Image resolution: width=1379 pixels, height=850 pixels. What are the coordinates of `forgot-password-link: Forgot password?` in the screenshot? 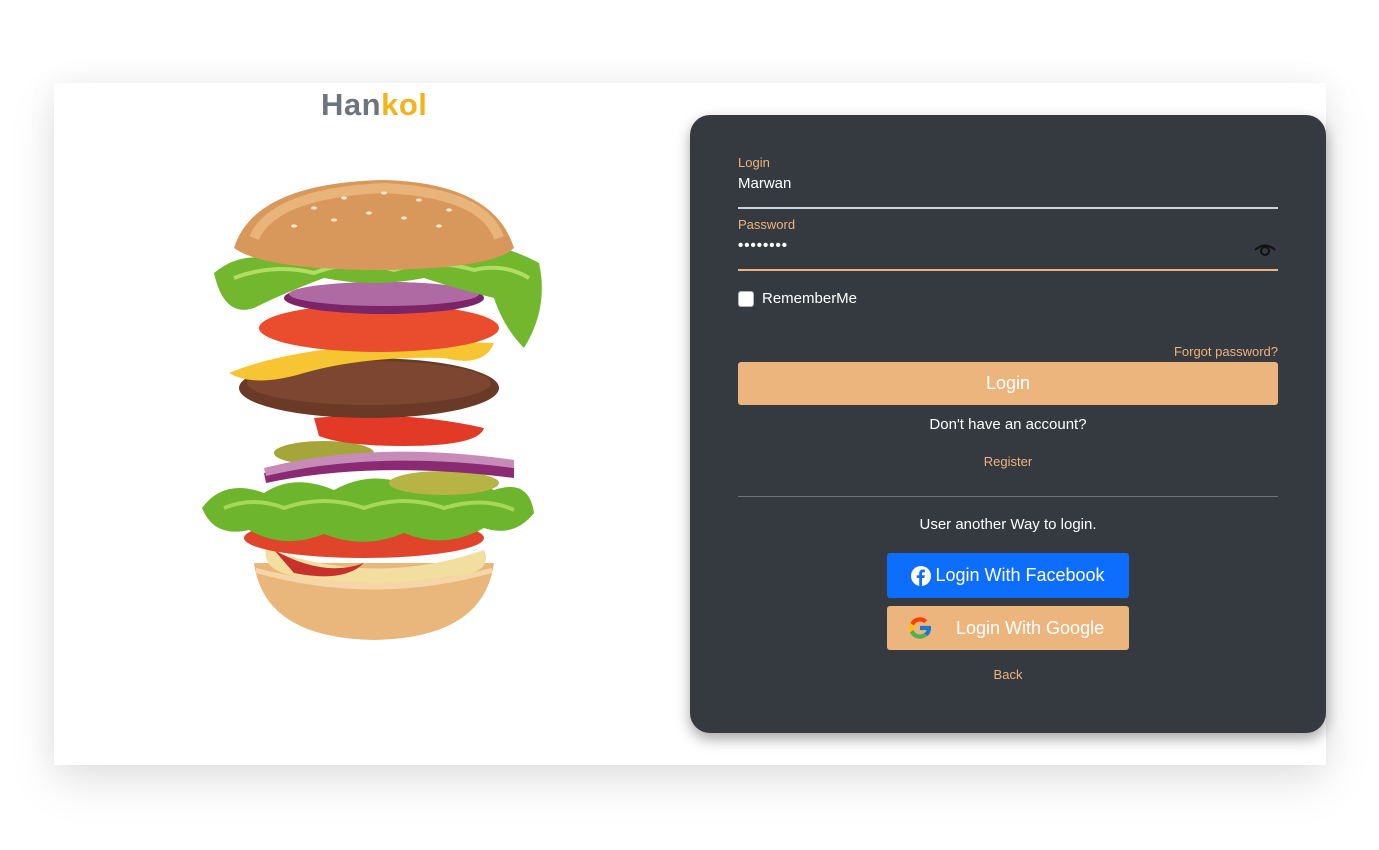 It's located at (1226, 351).